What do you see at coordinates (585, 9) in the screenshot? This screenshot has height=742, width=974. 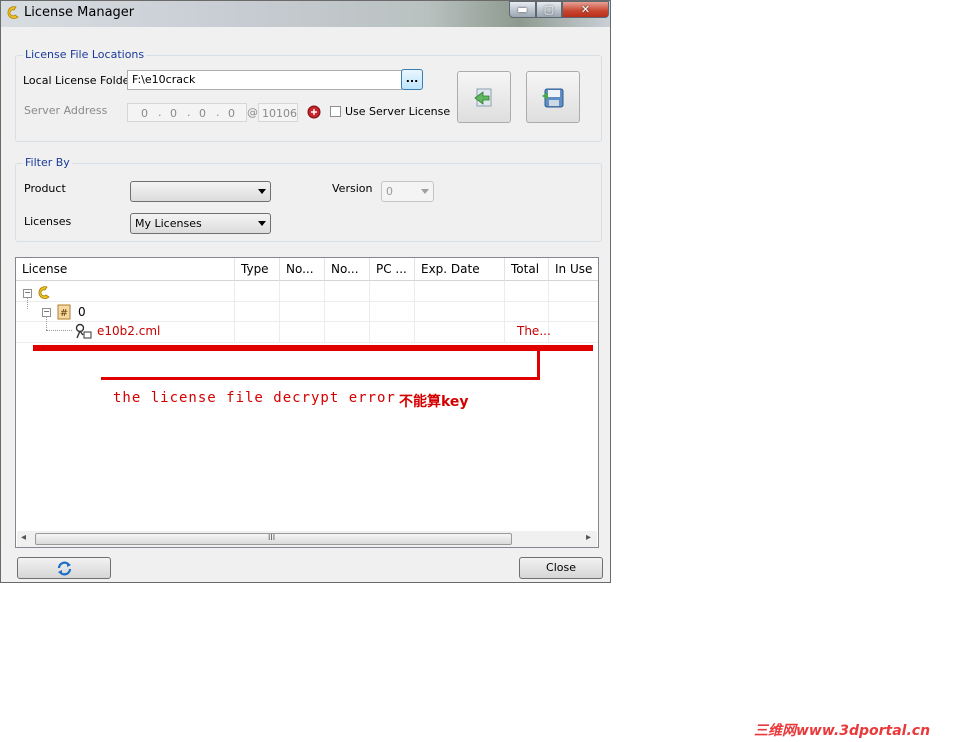 I see `close-window-button: ✕` at bounding box center [585, 9].